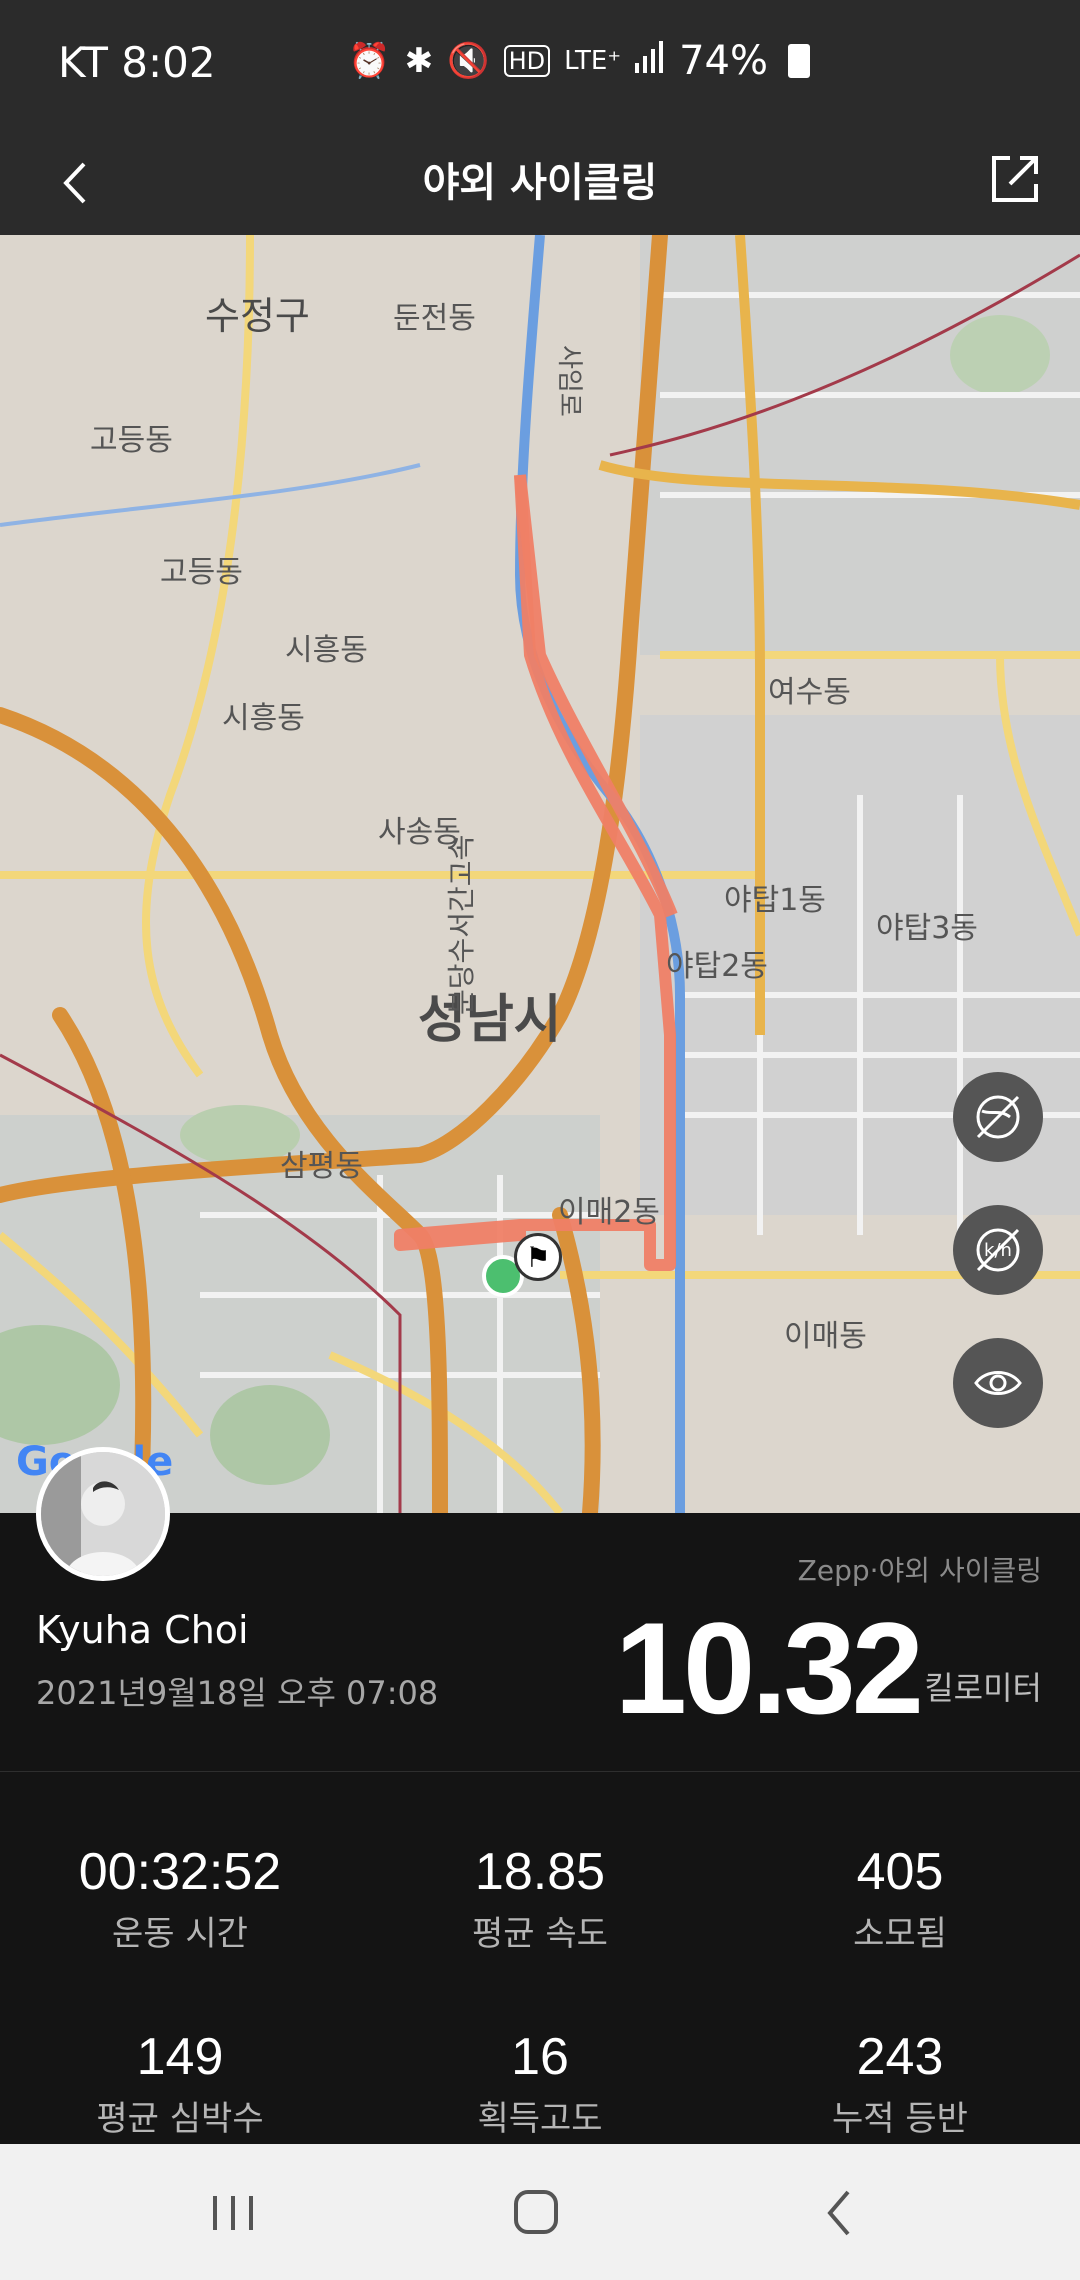  Describe the element at coordinates (237, 1693) in the screenshot. I see `workout-date: 2021년9월18일 오후 07:08` at that location.